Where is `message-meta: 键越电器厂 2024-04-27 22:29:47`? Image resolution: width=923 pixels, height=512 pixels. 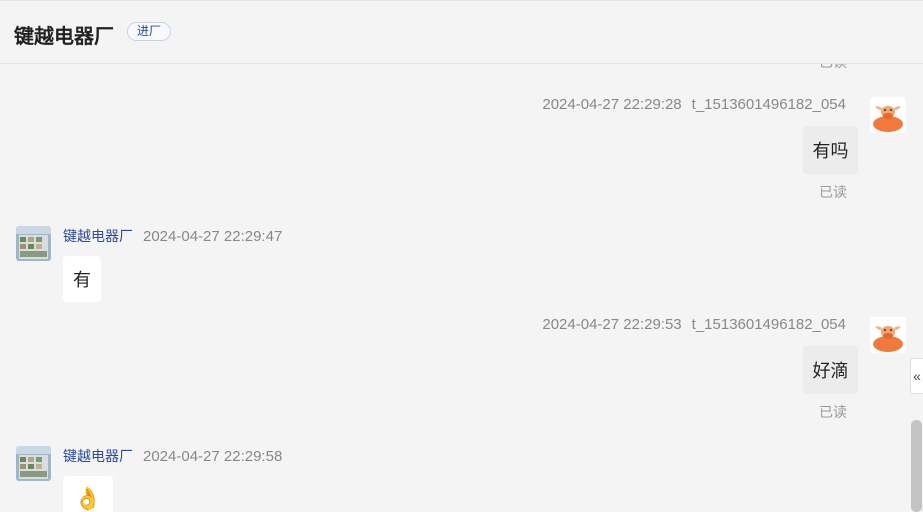 message-meta: 键越电器厂 2024-04-27 22:29:47 is located at coordinates (172, 236).